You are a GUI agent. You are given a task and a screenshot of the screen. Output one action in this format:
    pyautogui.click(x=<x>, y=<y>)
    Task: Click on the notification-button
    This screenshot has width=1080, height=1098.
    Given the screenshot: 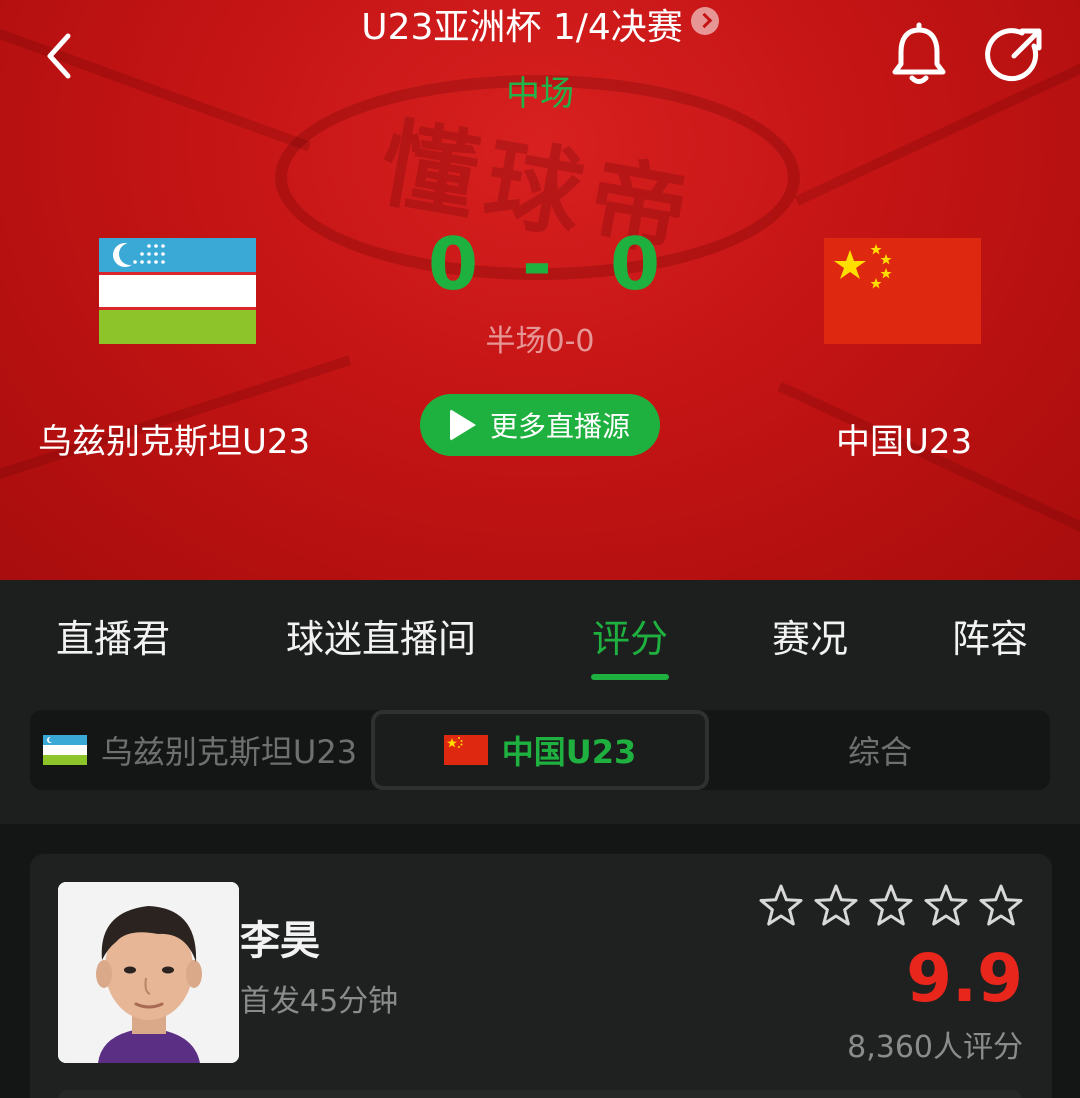 What is the action you would take?
    pyautogui.click(x=919, y=55)
    